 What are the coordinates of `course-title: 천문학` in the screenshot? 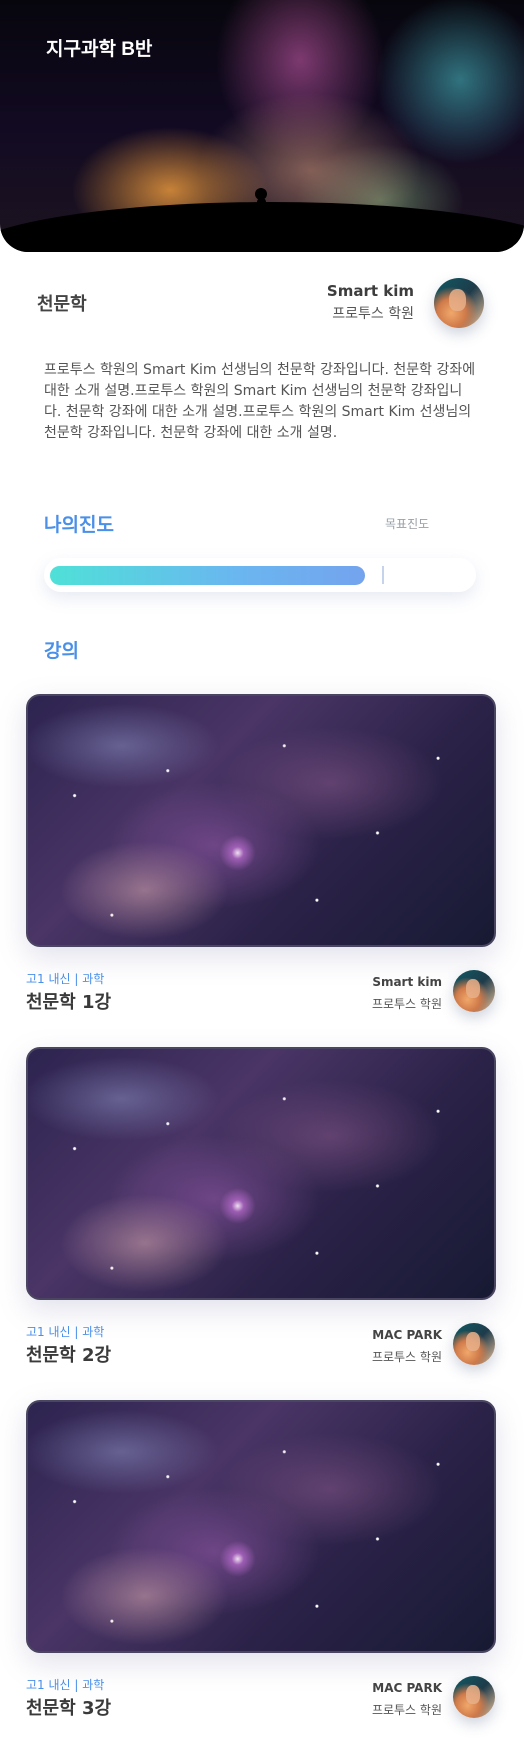 It's located at (62, 304).